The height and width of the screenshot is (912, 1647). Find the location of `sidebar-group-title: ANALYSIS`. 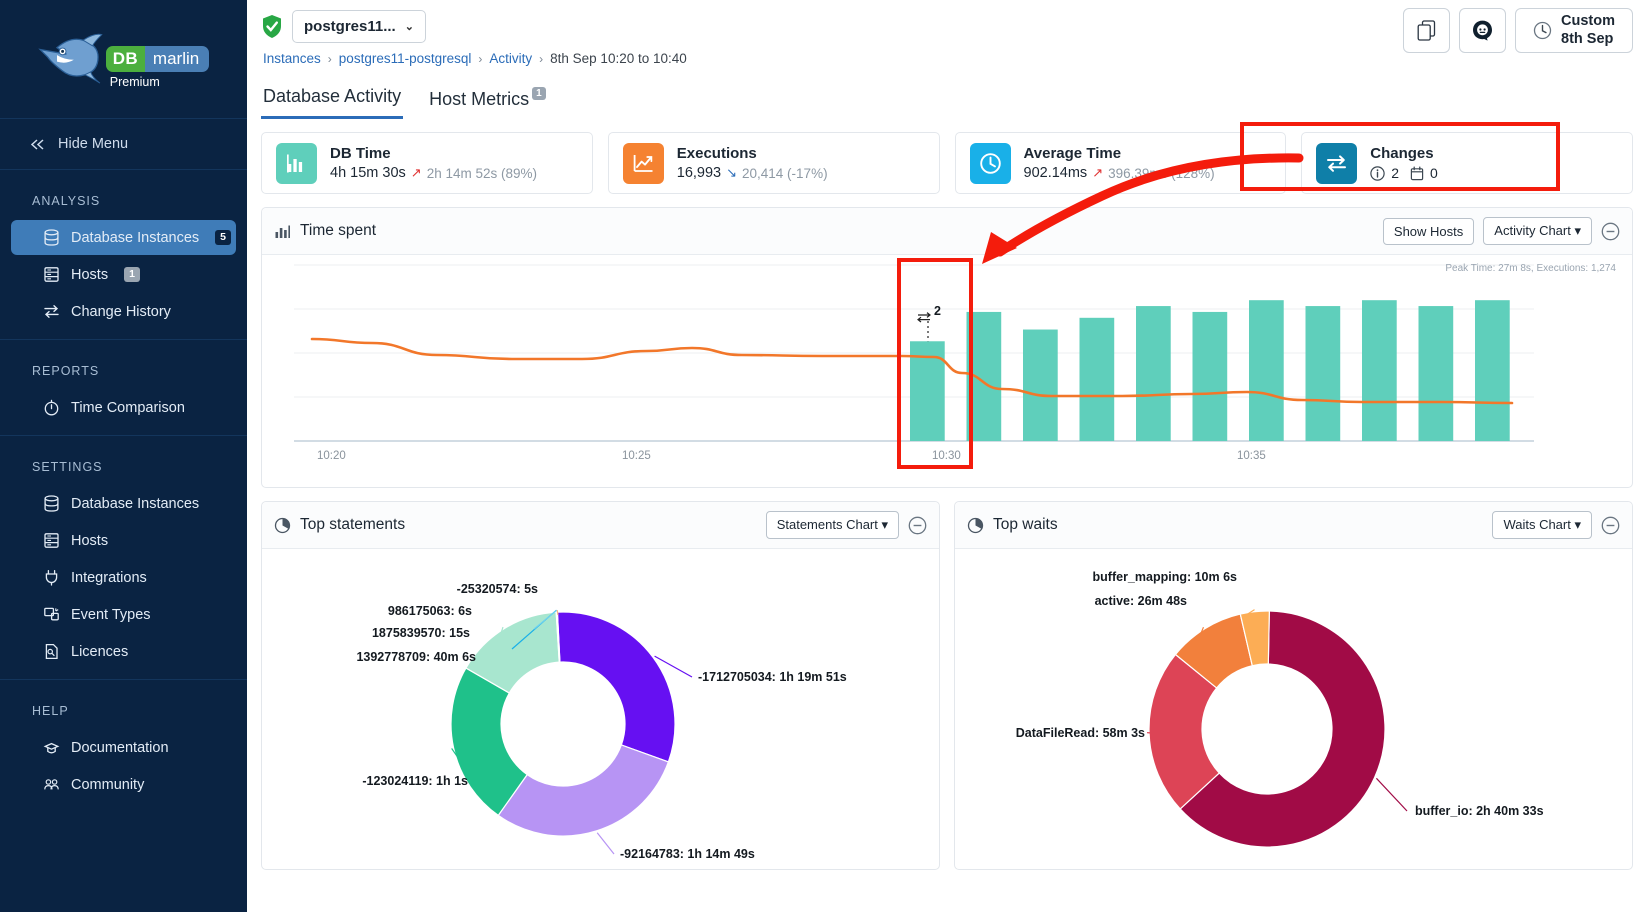

sidebar-group-title: ANALYSIS is located at coordinates (66, 201).